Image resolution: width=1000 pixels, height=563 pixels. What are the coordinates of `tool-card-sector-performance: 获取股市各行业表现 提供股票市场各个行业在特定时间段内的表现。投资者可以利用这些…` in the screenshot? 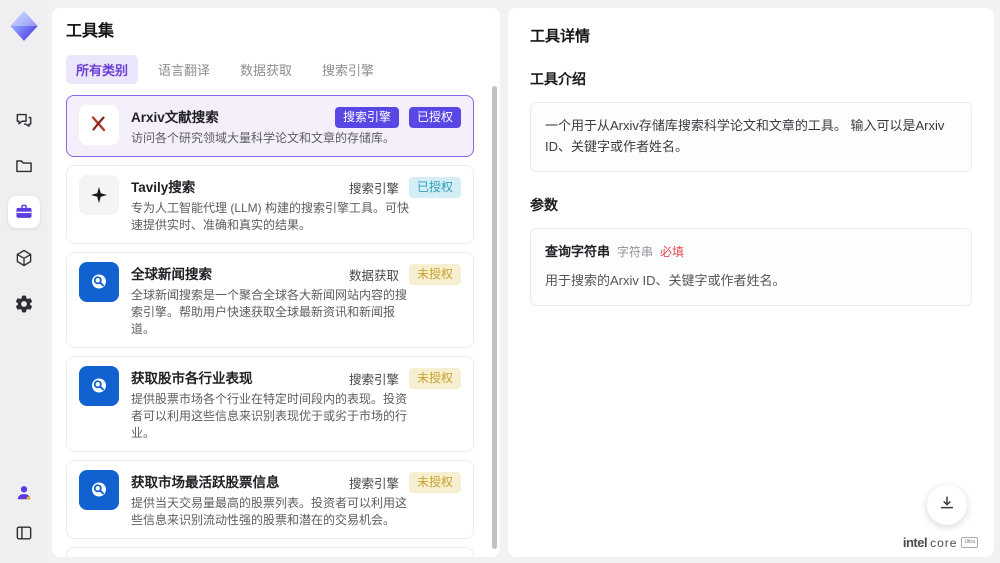 It's located at (270, 404).